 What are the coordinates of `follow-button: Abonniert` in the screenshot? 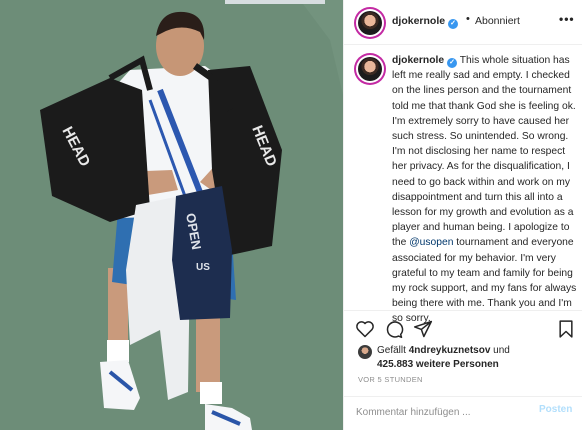 It's located at (497, 21).